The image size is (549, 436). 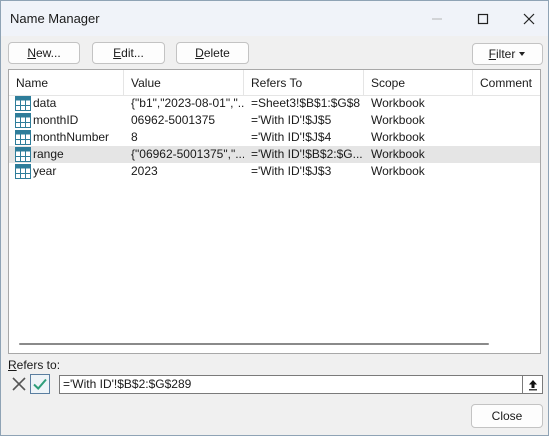 I want to click on column-header-value: Value, so click(x=184, y=83).